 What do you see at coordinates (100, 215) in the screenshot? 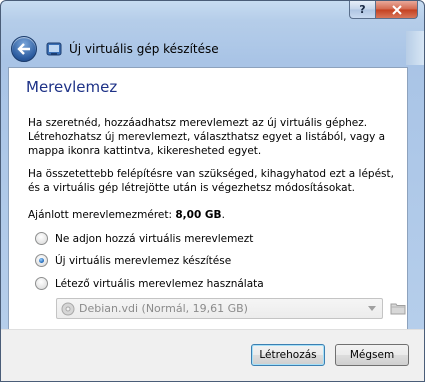
I see `recommended-size-label: Ajánlott merevlemezméret:` at bounding box center [100, 215].